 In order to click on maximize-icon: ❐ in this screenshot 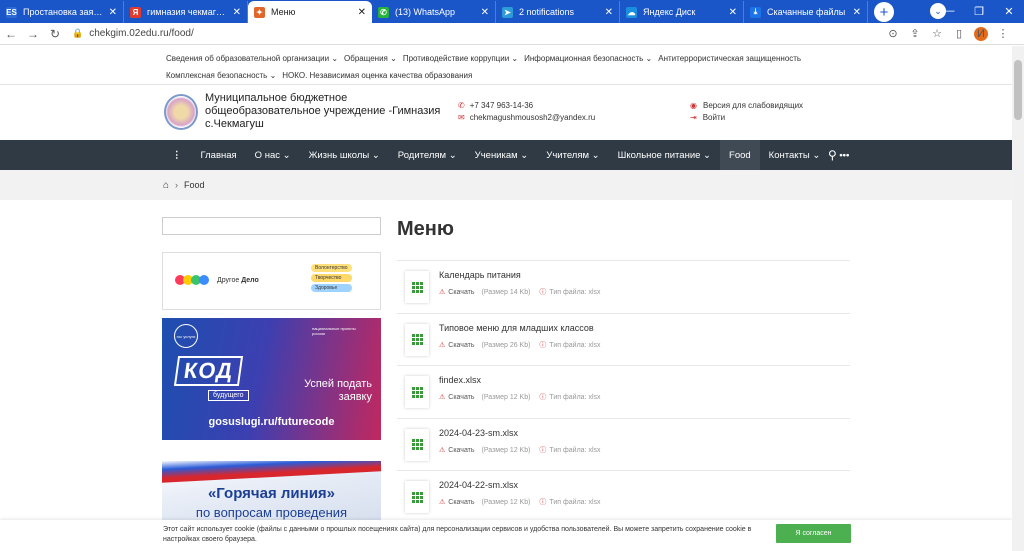, I will do `click(979, 11)`.